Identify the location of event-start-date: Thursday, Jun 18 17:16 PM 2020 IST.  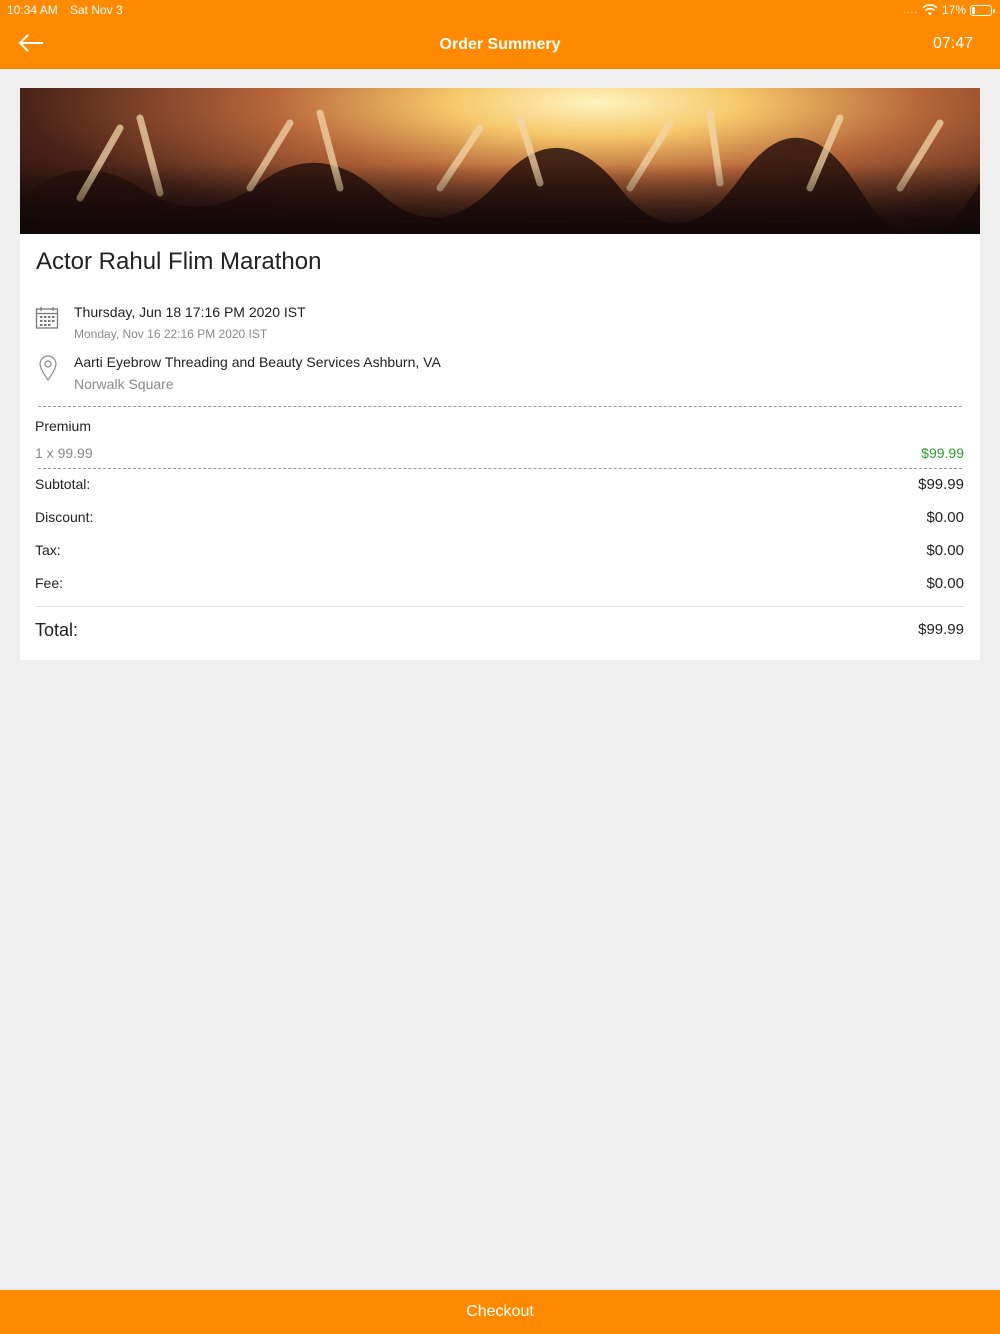
(190, 312).